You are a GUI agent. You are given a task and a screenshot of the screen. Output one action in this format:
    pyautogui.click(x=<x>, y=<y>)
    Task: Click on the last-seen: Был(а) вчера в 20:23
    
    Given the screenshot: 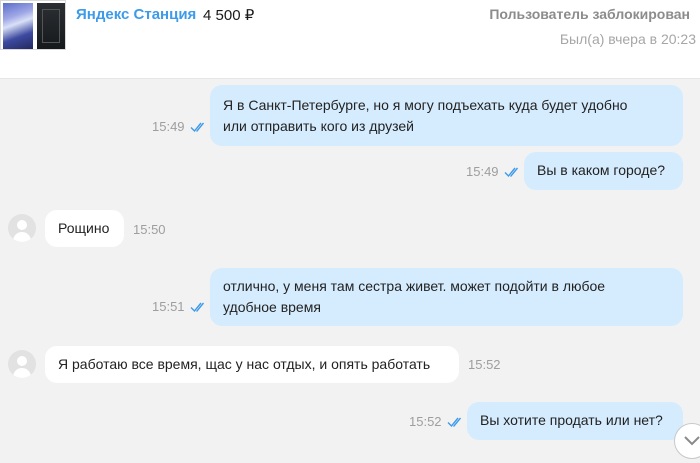 What is the action you would take?
    pyautogui.click(x=627, y=39)
    